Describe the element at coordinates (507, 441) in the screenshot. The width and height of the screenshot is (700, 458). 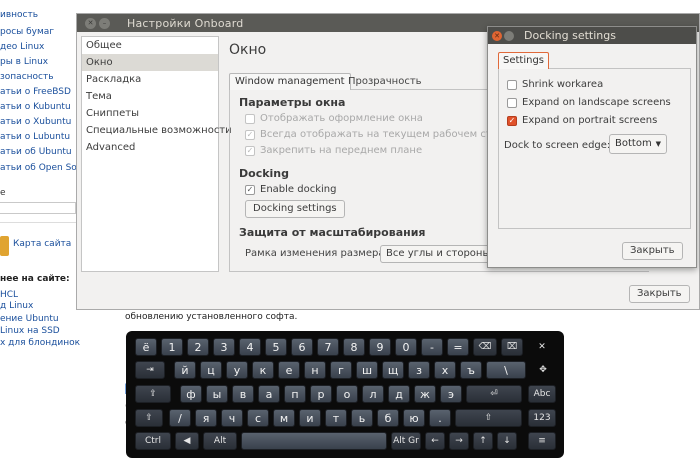
I see `arrow-down-key: ↓` at that location.